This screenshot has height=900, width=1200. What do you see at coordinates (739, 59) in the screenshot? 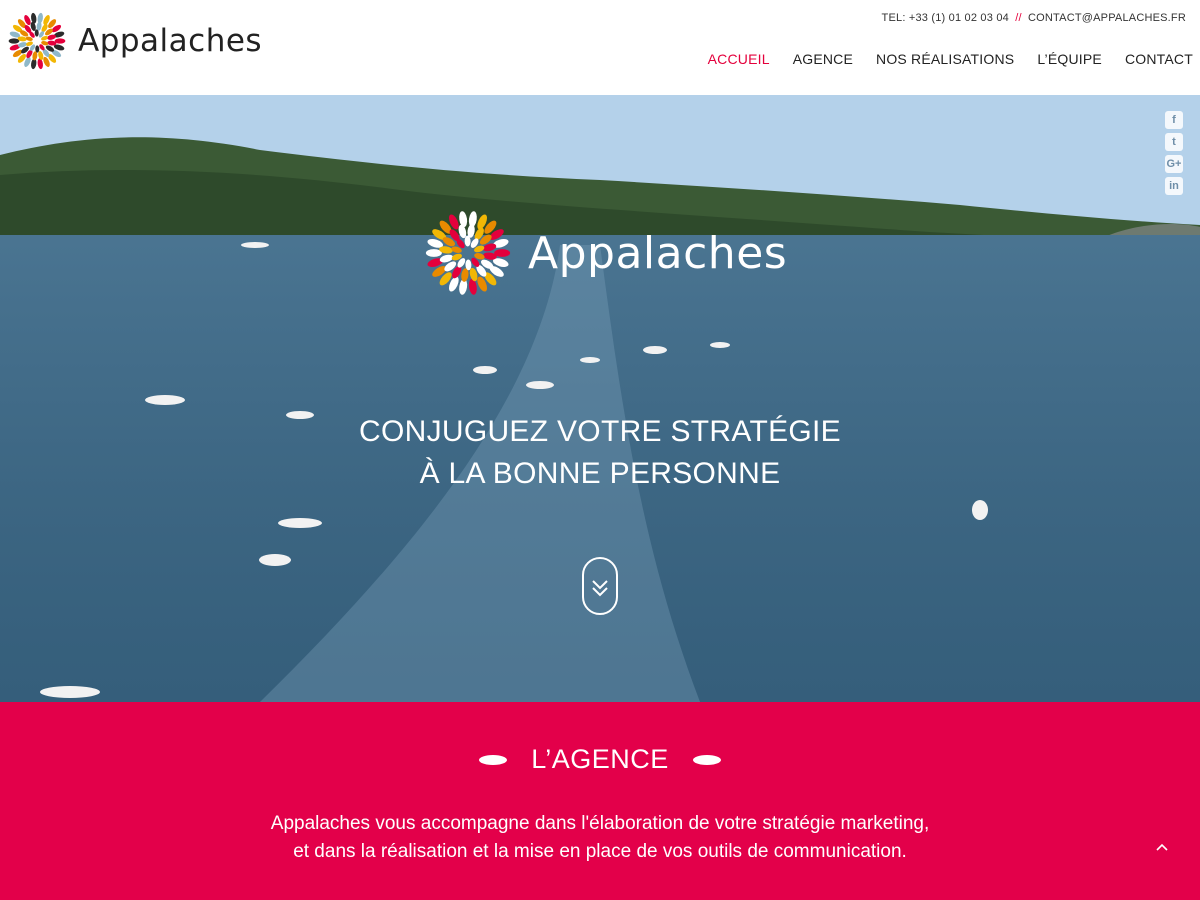
I see `nav-item-accueil: ACCUEIL` at bounding box center [739, 59].